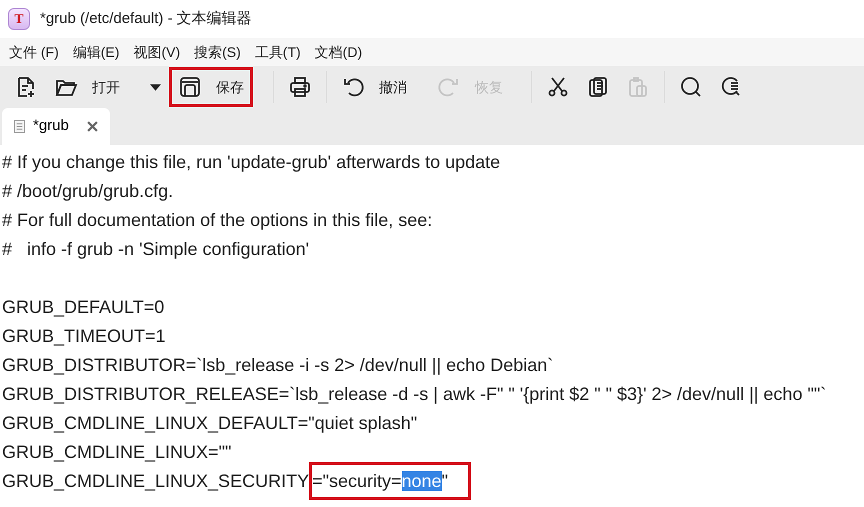 Image resolution: width=864 pixels, height=507 pixels. I want to click on close-icon, so click(92, 126).